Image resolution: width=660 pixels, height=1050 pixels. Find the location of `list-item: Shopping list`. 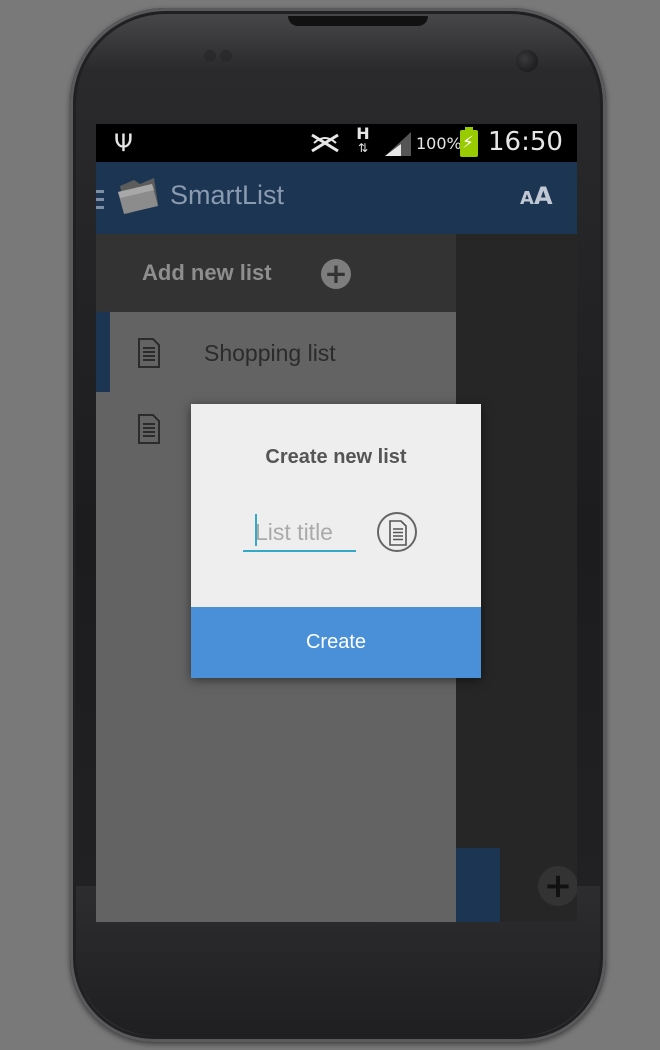

list-item: Shopping list is located at coordinates (276, 352).